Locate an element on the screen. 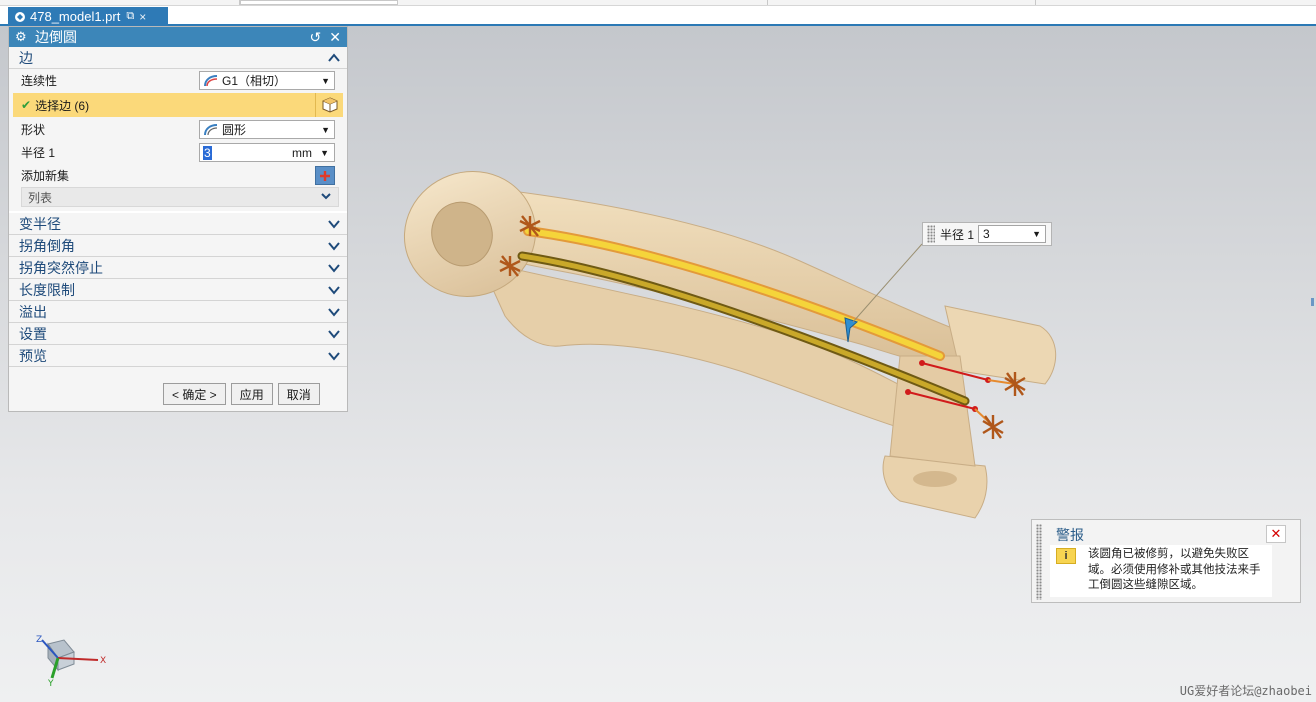 The image size is (1316, 702). section-edge-title: 边 is located at coordinates (26, 57).